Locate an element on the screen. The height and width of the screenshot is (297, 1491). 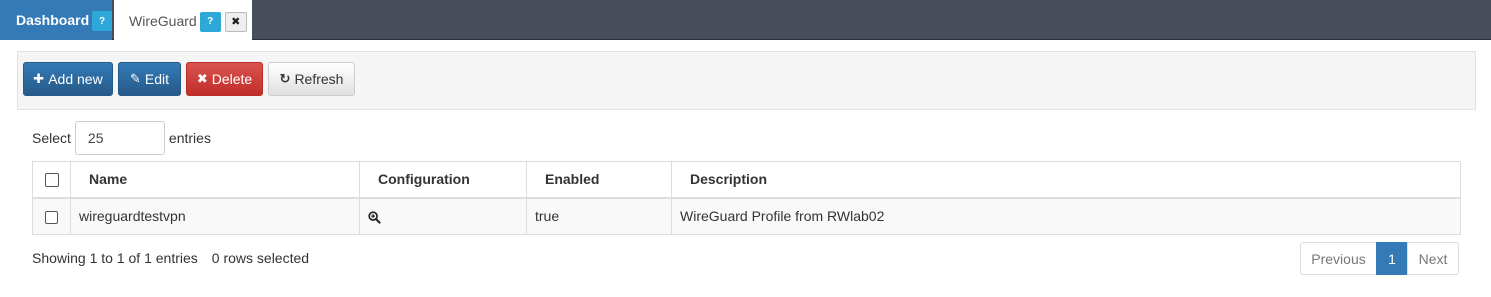
cell-name: wireguardtestvpn is located at coordinates (215, 216).